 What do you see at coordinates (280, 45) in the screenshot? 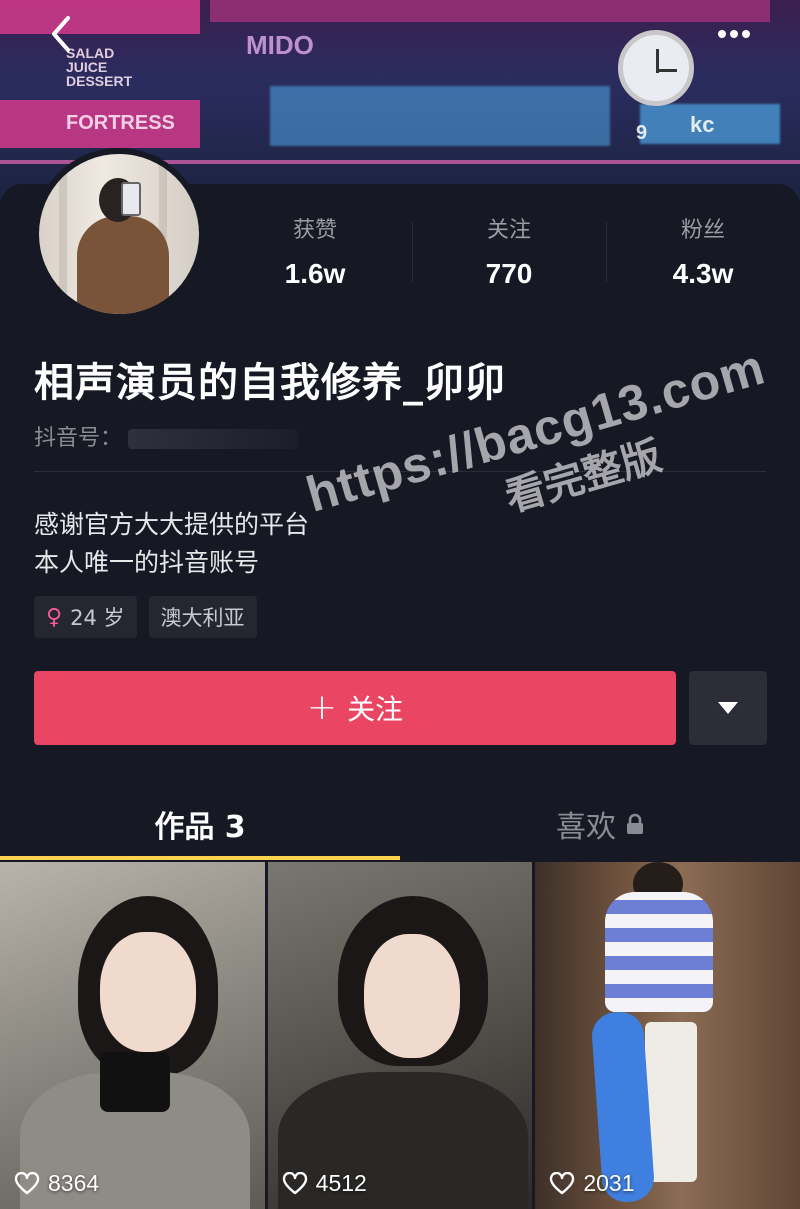
I see `cover-sign: MIDO` at bounding box center [280, 45].